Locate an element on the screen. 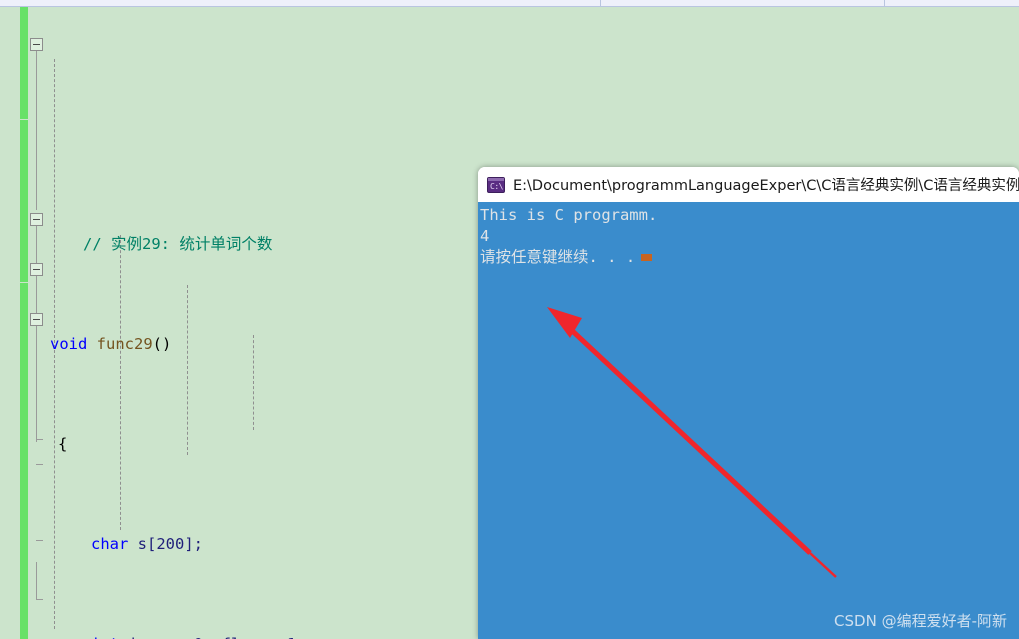 The image size is (1019, 639). collapse-toggle-if-space is located at coordinates (36, 319).